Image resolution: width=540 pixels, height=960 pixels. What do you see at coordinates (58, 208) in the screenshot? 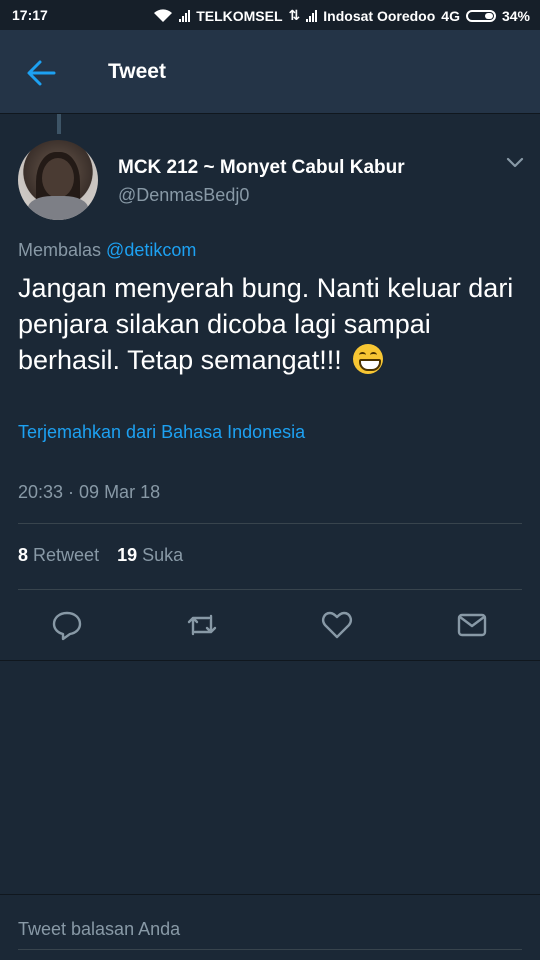
I see `avatar-shirt` at bounding box center [58, 208].